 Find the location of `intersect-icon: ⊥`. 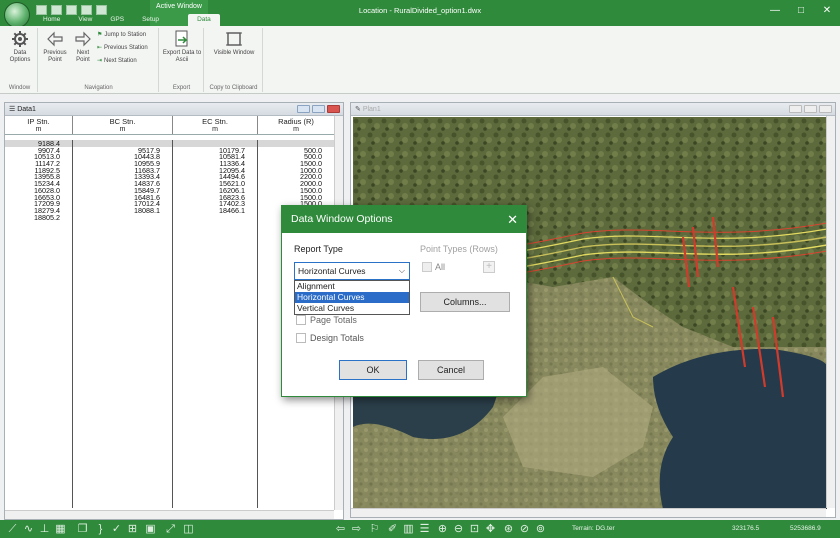

intersect-icon: ⊥ is located at coordinates (44, 529).